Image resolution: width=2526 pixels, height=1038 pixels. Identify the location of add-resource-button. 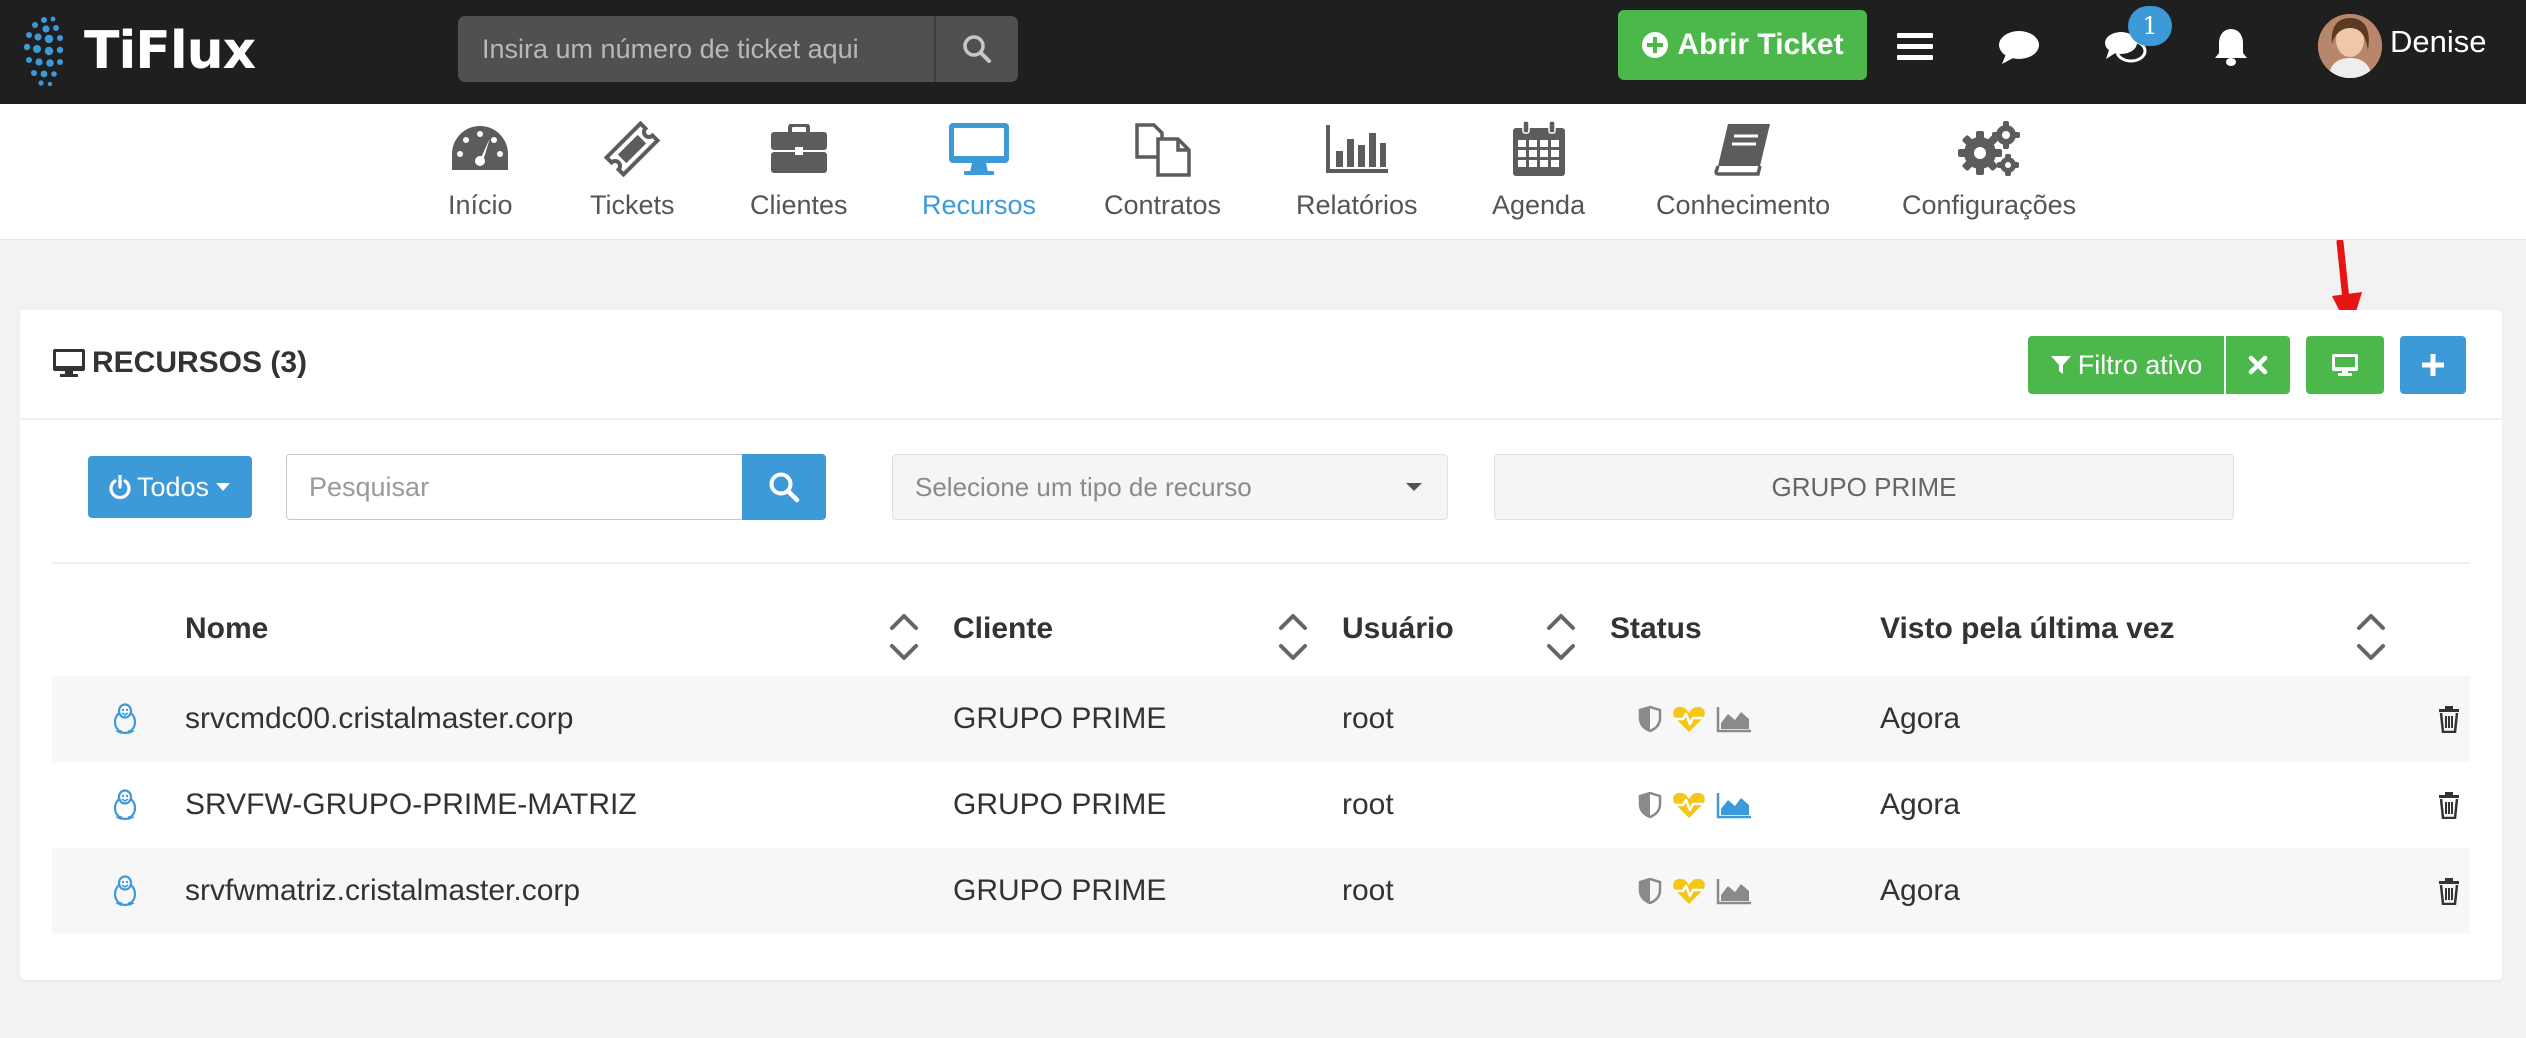
(2433, 365).